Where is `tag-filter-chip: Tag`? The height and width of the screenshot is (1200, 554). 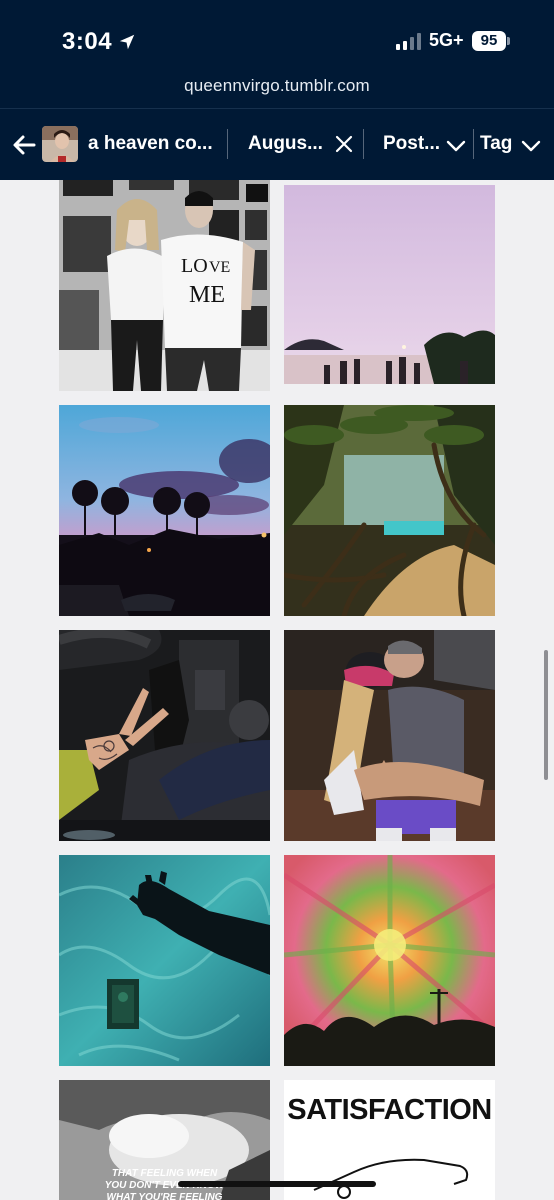 tag-filter-chip: Tag is located at coordinates (496, 144).